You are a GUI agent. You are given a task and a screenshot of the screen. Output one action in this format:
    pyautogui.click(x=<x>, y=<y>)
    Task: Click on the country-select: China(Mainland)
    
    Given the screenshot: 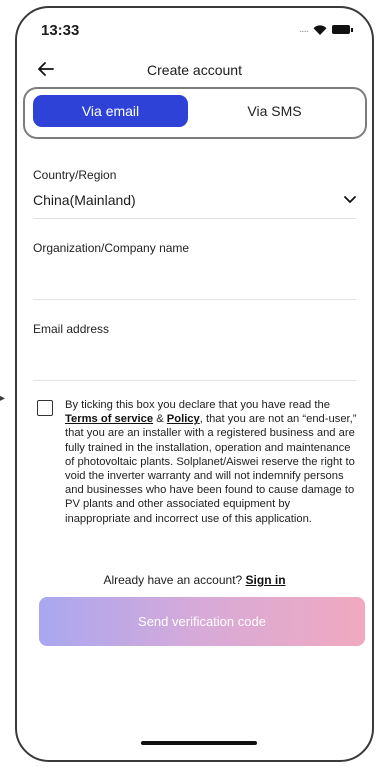 What is the action you would take?
    pyautogui.click(x=194, y=200)
    